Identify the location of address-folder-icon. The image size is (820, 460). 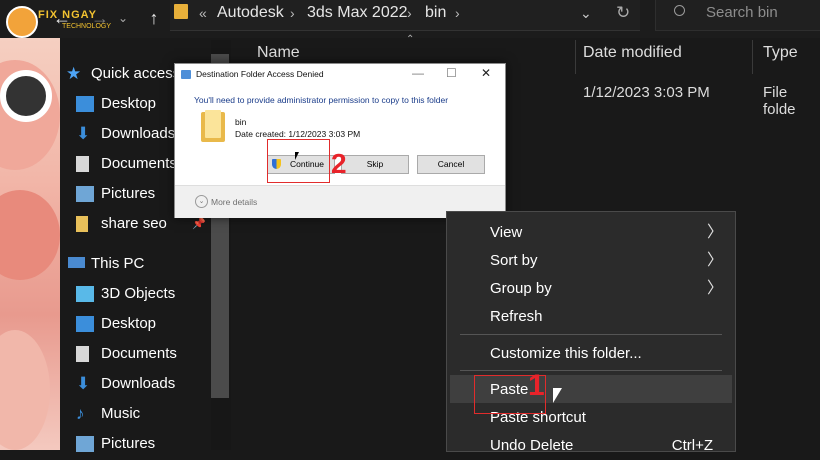
(181, 11).